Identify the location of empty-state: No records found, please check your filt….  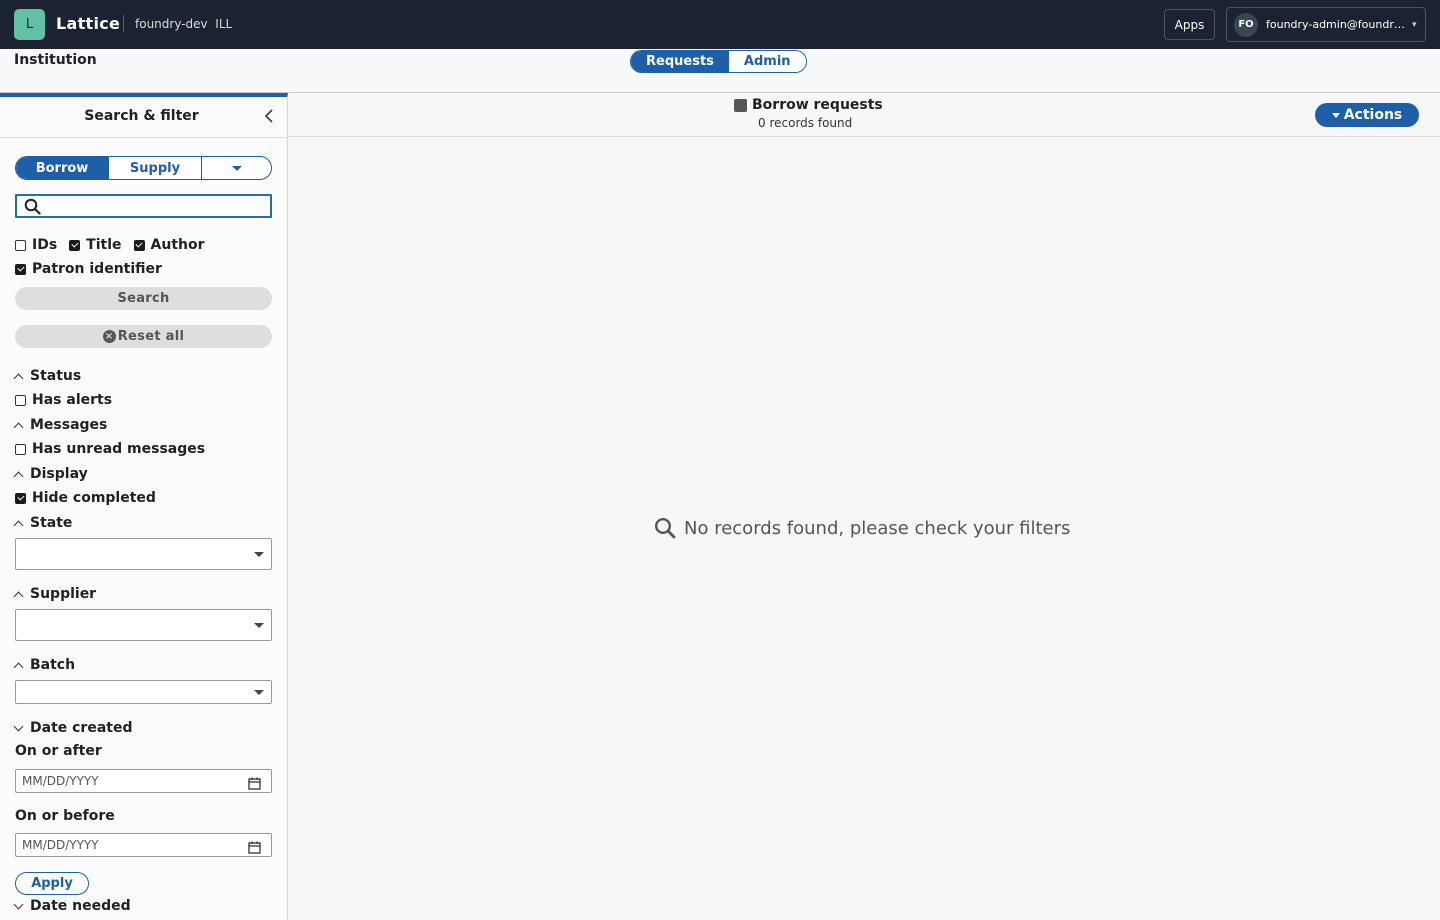
(862, 528).